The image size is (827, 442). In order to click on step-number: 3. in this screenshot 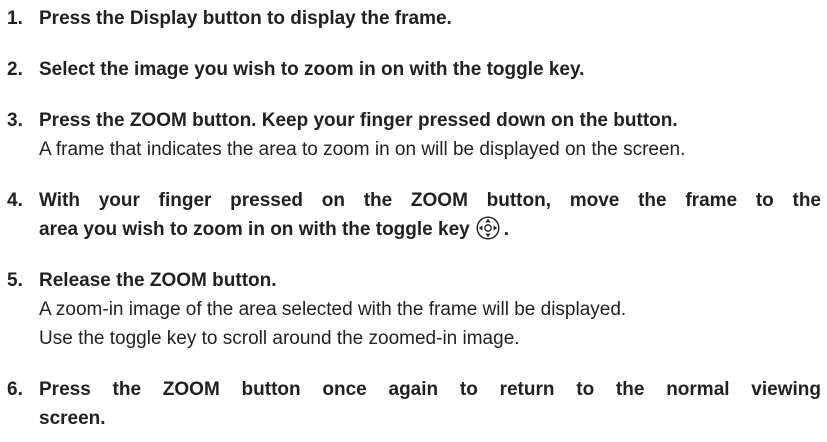, I will do `click(15, 120)`.